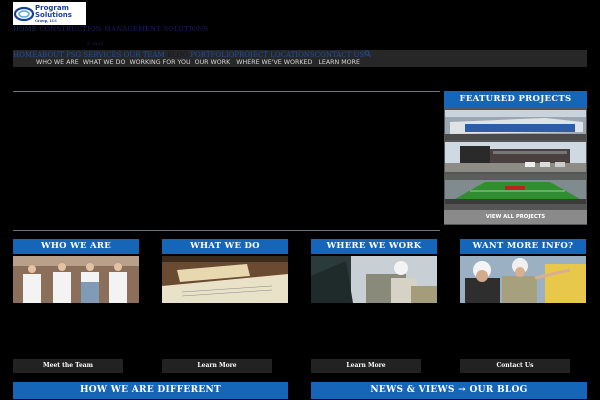 This screenshot has width=600, height=400. Describe the element at coordinates (374, 246) in the screenshot. I see `where-we-work-heading: WHERE WE WORK` at that location.